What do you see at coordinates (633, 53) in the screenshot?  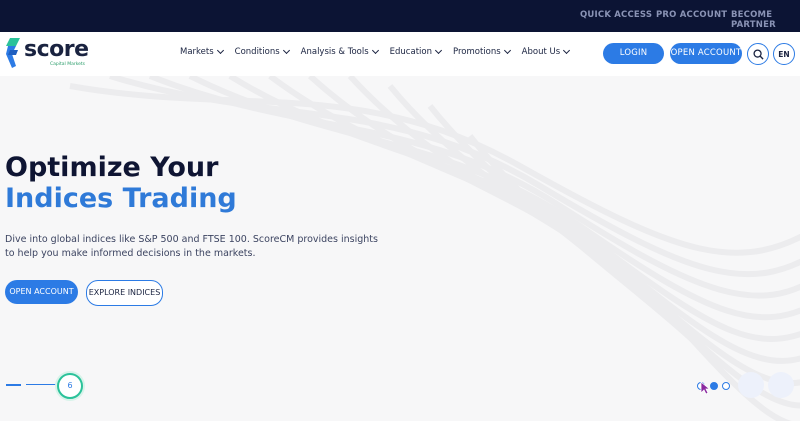 I see `login-button: LOGIN` at bounding box center [633, 53].